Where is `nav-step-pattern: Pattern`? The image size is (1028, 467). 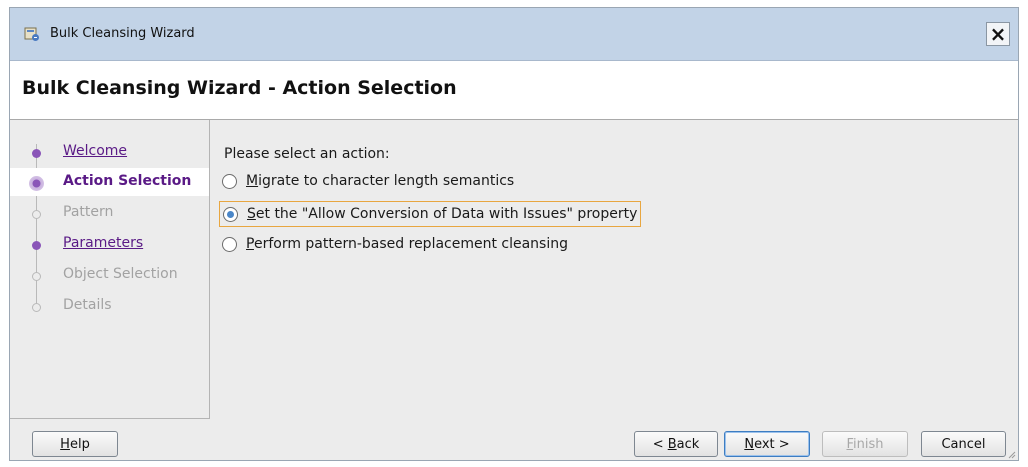 nav-step-pattern: Pattern is located at coordinates (109, 213).